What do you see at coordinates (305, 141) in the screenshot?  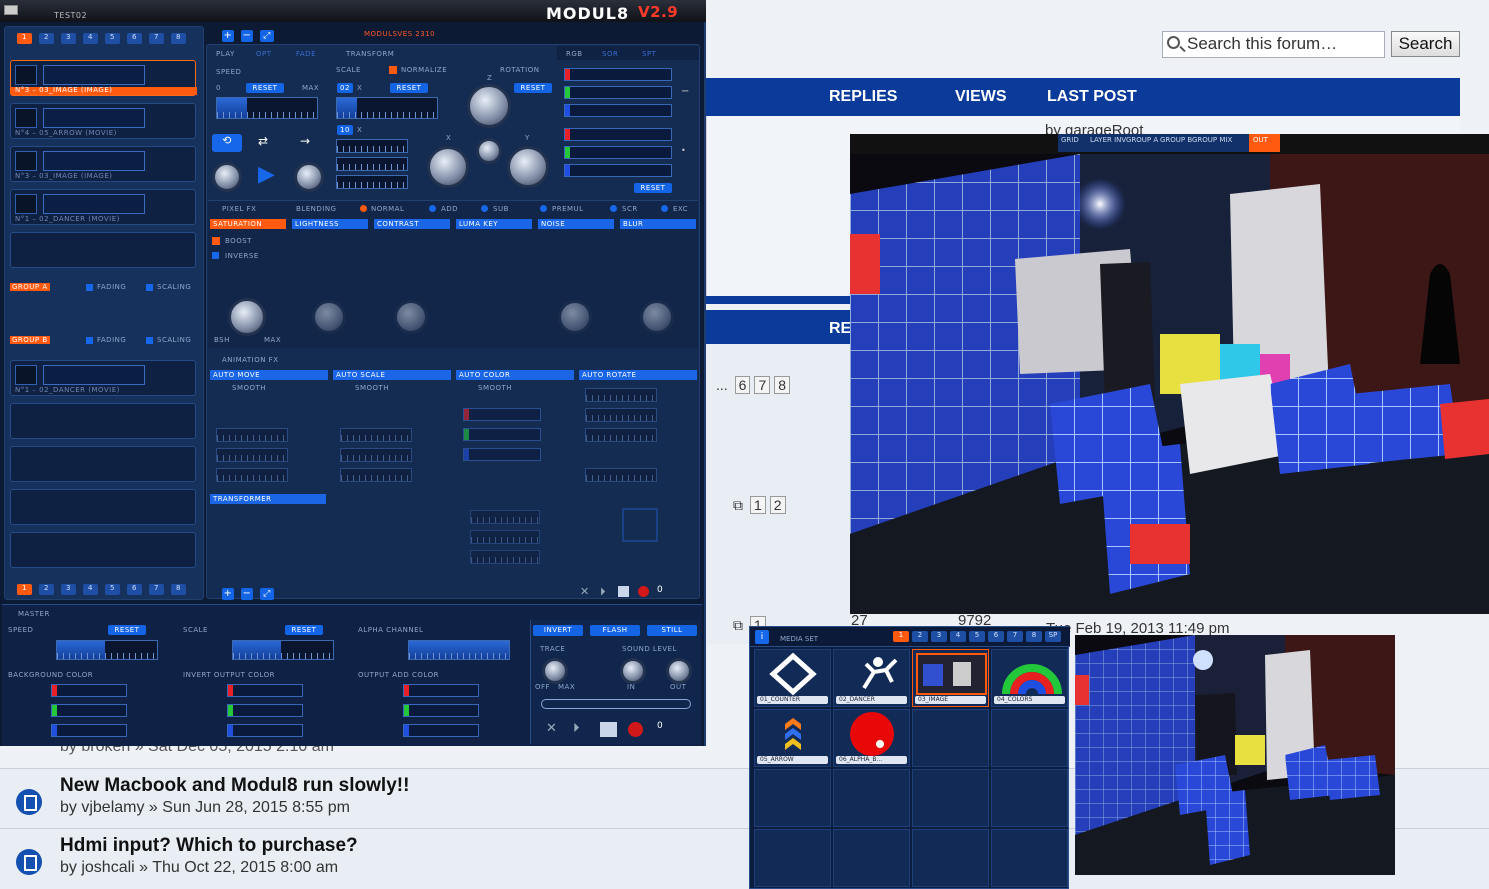 I see `forward-icon: →` at bounding box center [305, 141].